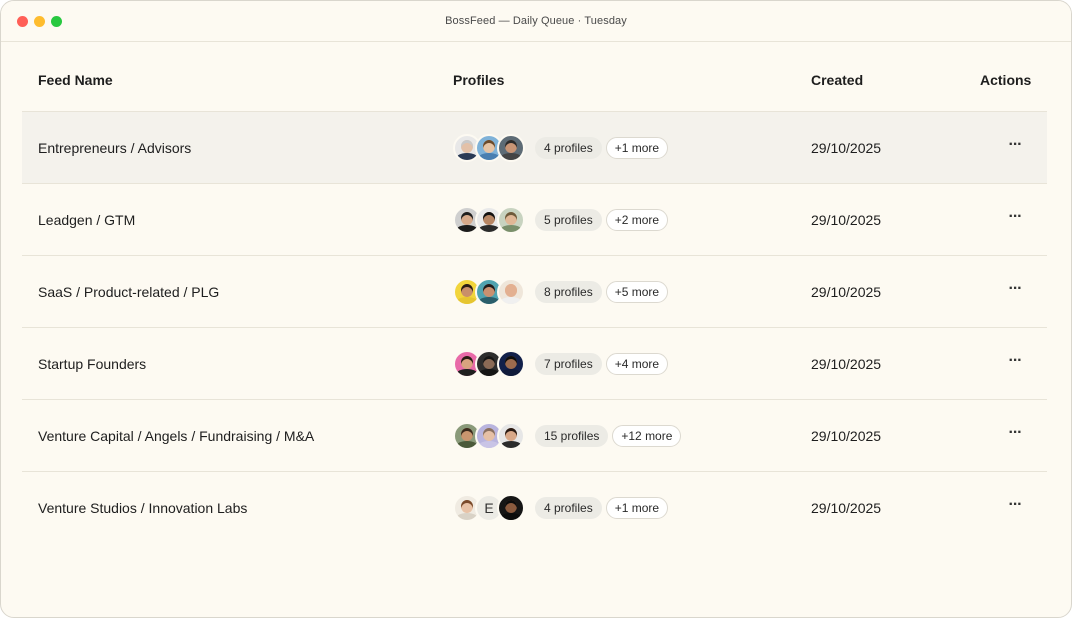 This screenshot has width=1072, height=618. What do you see at coordinates (114, 148) in the screenshot?
I see `feed-name-cell: Entrepreneurs / Advisors` at bounding box center [114, 148].